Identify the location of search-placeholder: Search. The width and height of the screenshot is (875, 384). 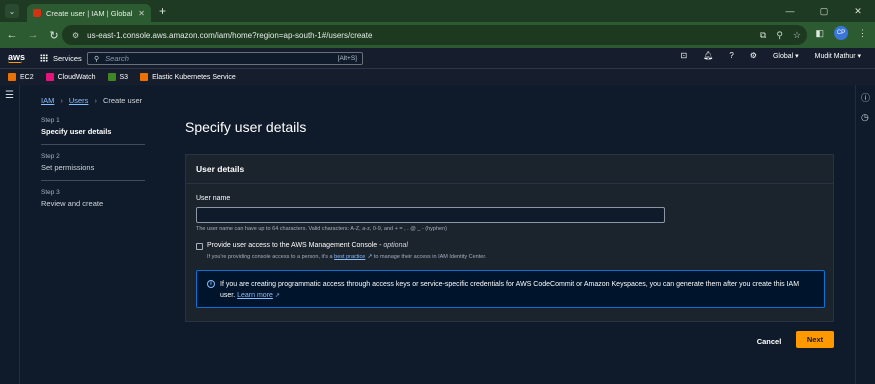
(117, 58).